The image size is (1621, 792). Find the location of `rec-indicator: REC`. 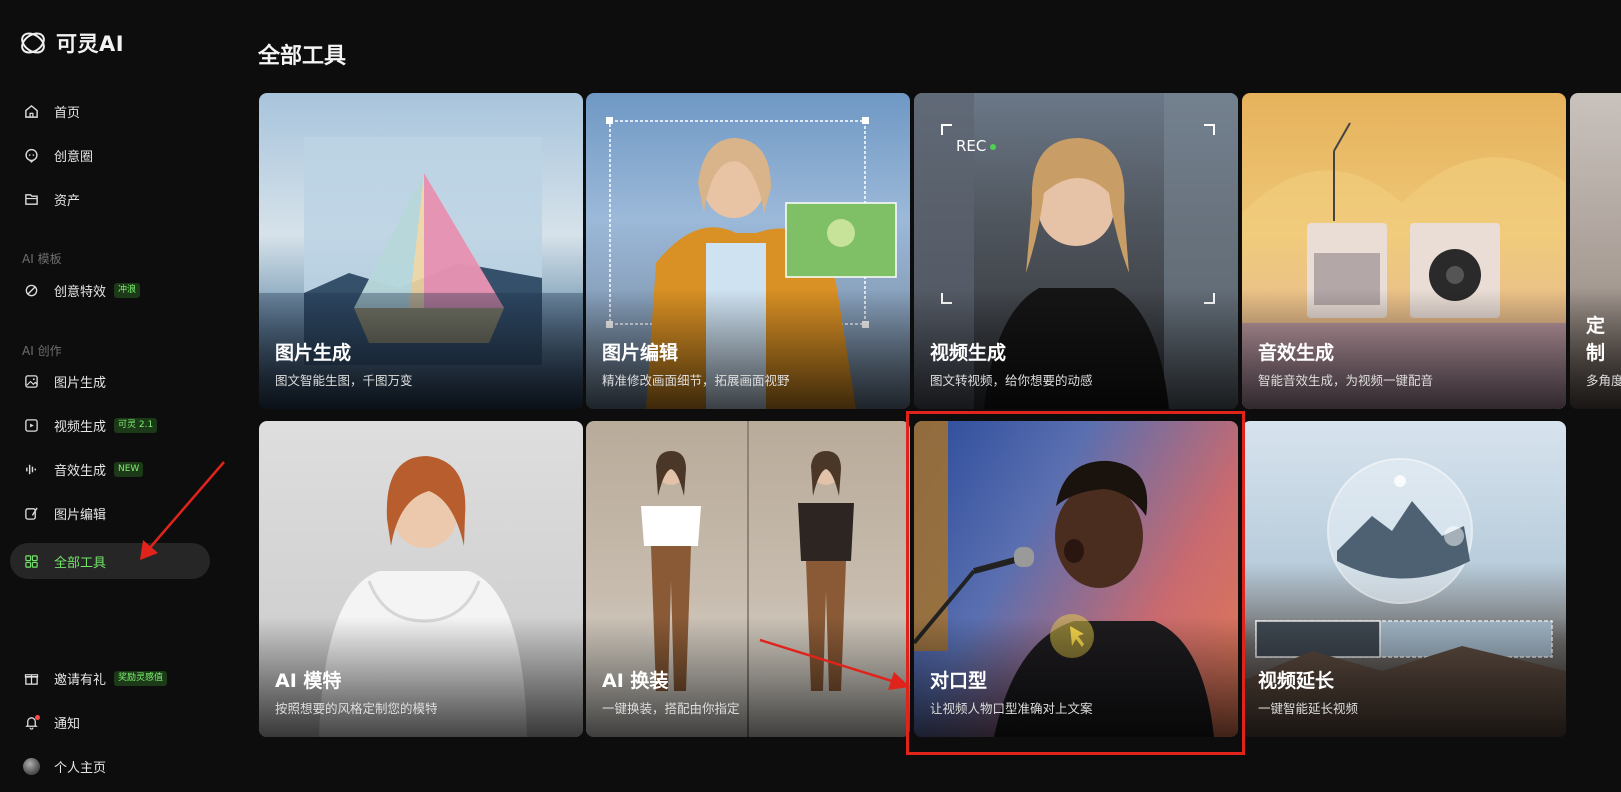

rec-indicator: REC is located at coordinates (976, 146).